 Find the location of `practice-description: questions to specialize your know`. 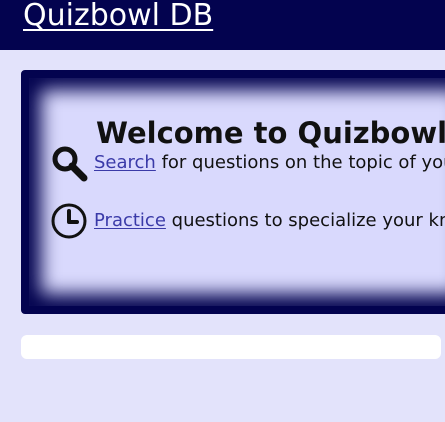

practice-description: questions to specialize your know is located at coordinates (308, 220).